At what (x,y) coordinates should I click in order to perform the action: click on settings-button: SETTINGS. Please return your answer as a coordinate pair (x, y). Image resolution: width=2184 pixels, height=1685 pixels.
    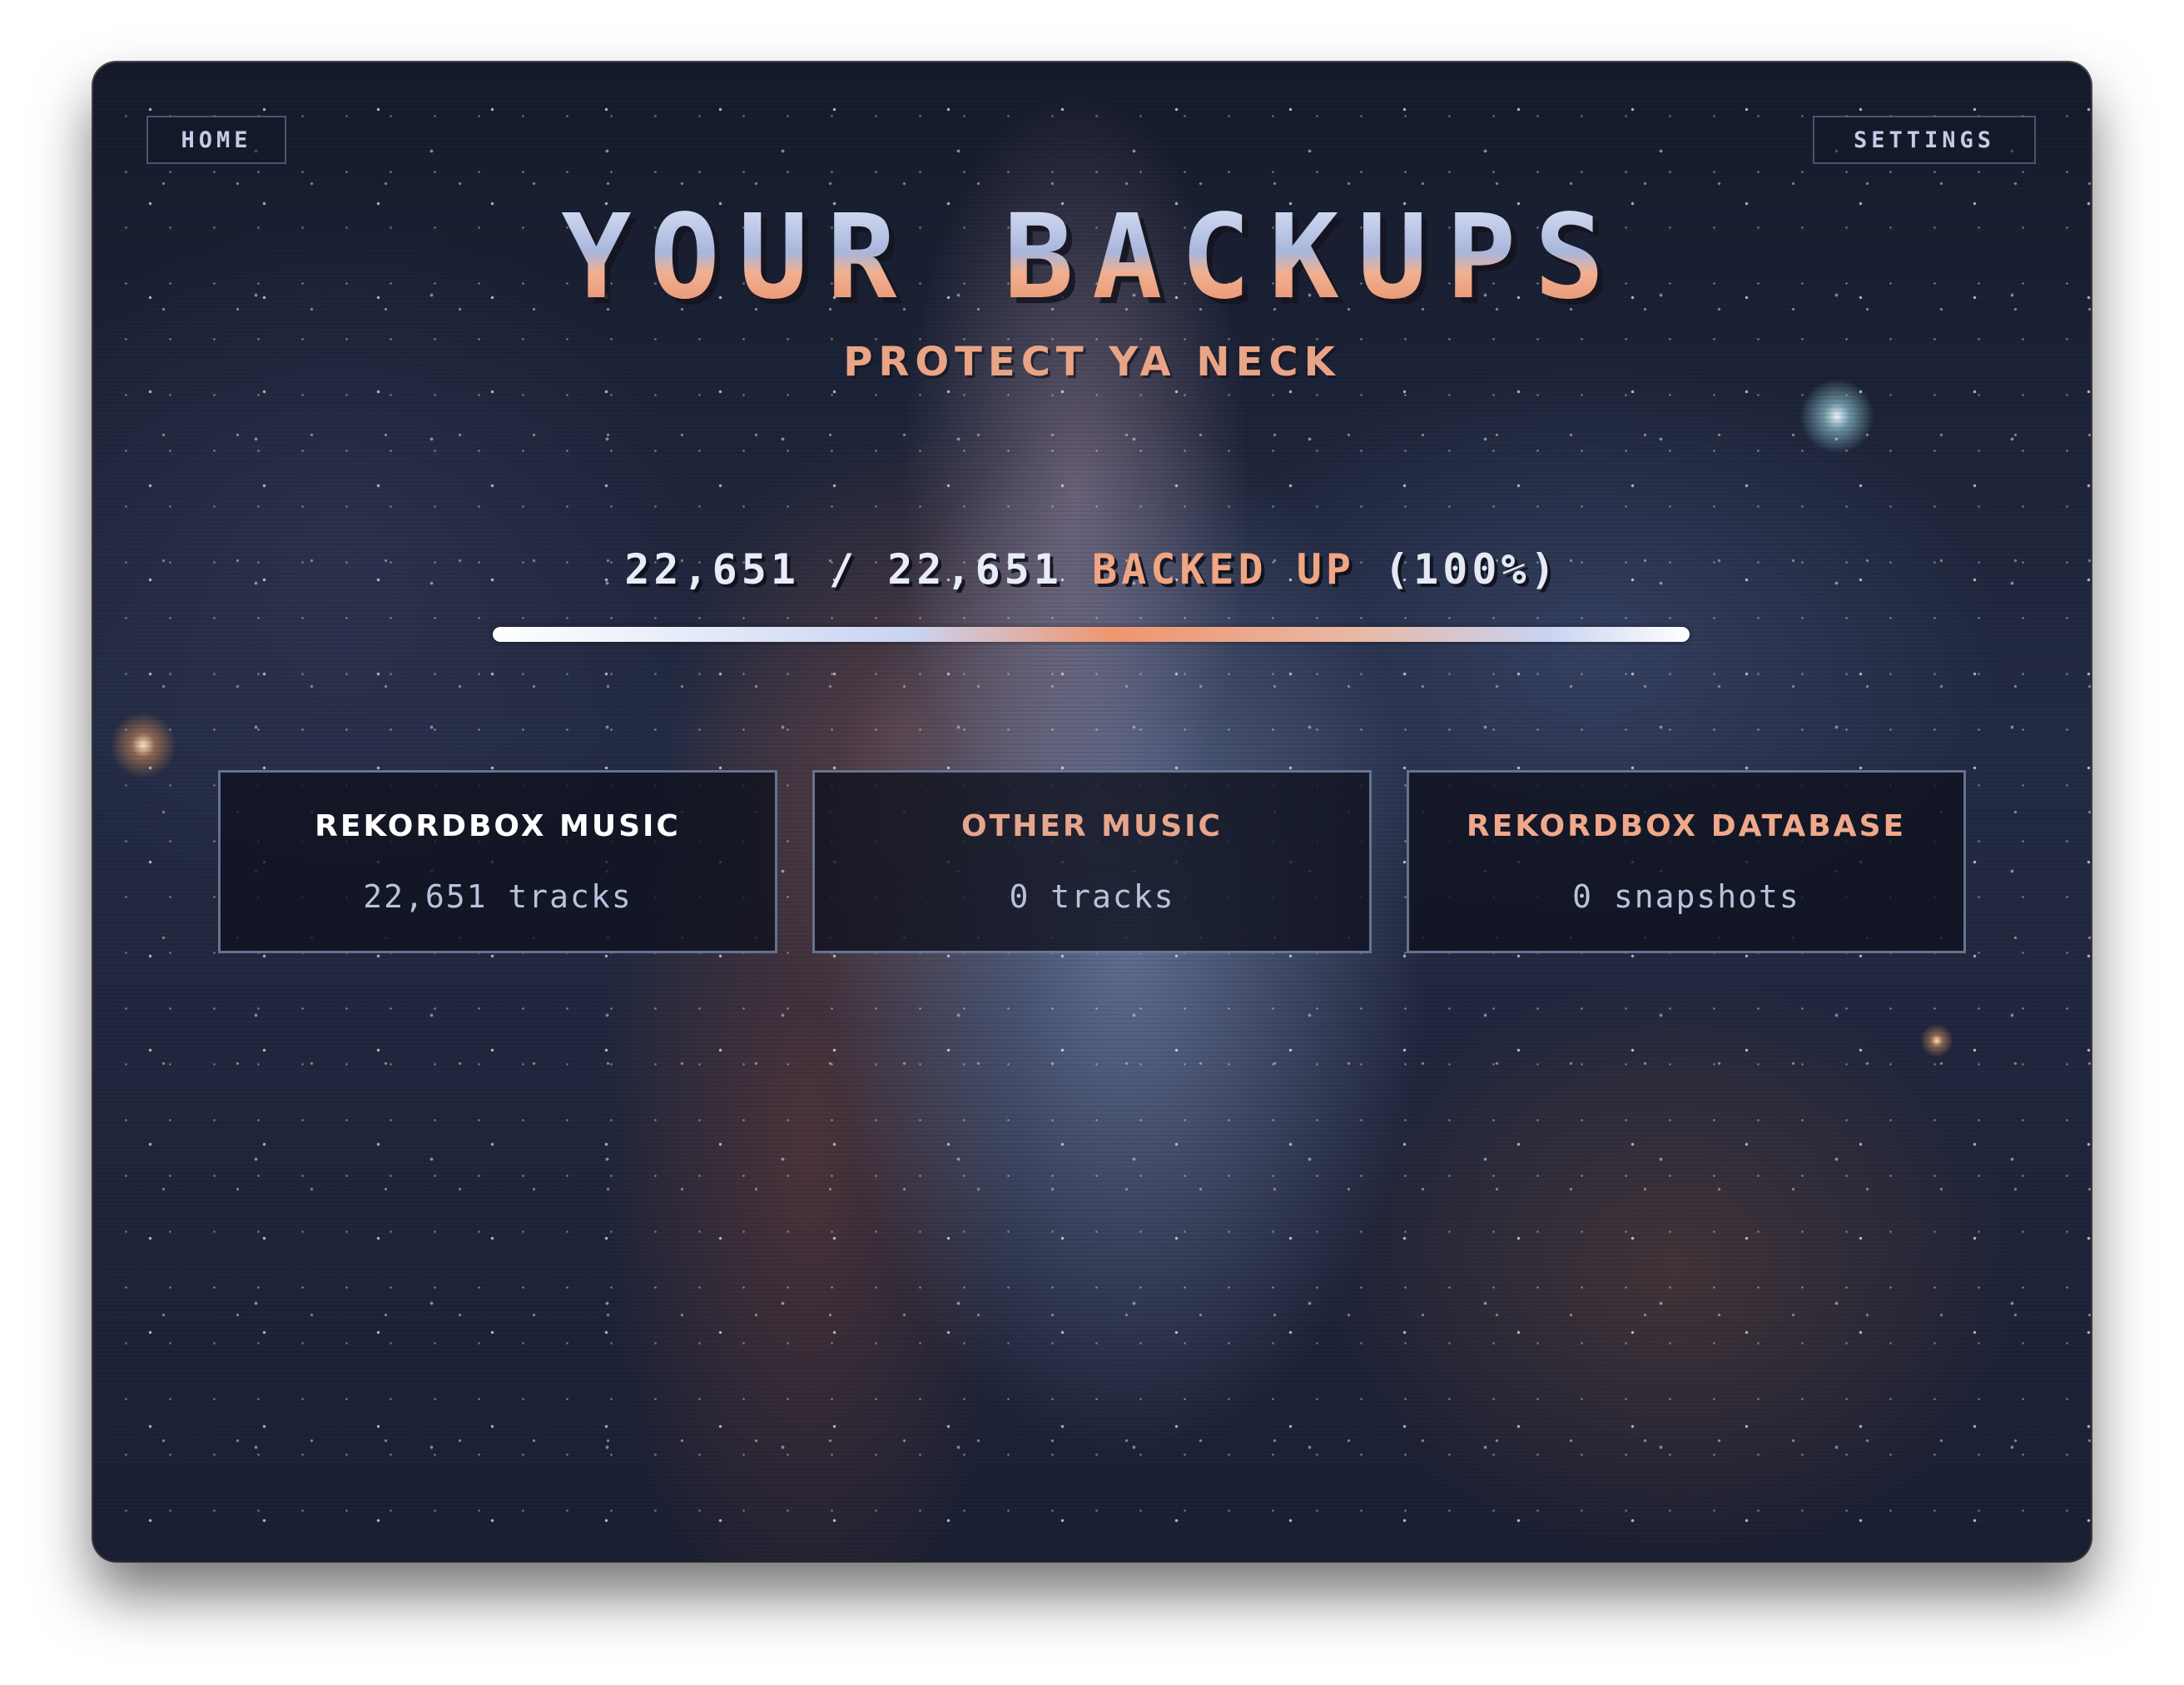
    Looking at the image, I should click on (1924, 140).